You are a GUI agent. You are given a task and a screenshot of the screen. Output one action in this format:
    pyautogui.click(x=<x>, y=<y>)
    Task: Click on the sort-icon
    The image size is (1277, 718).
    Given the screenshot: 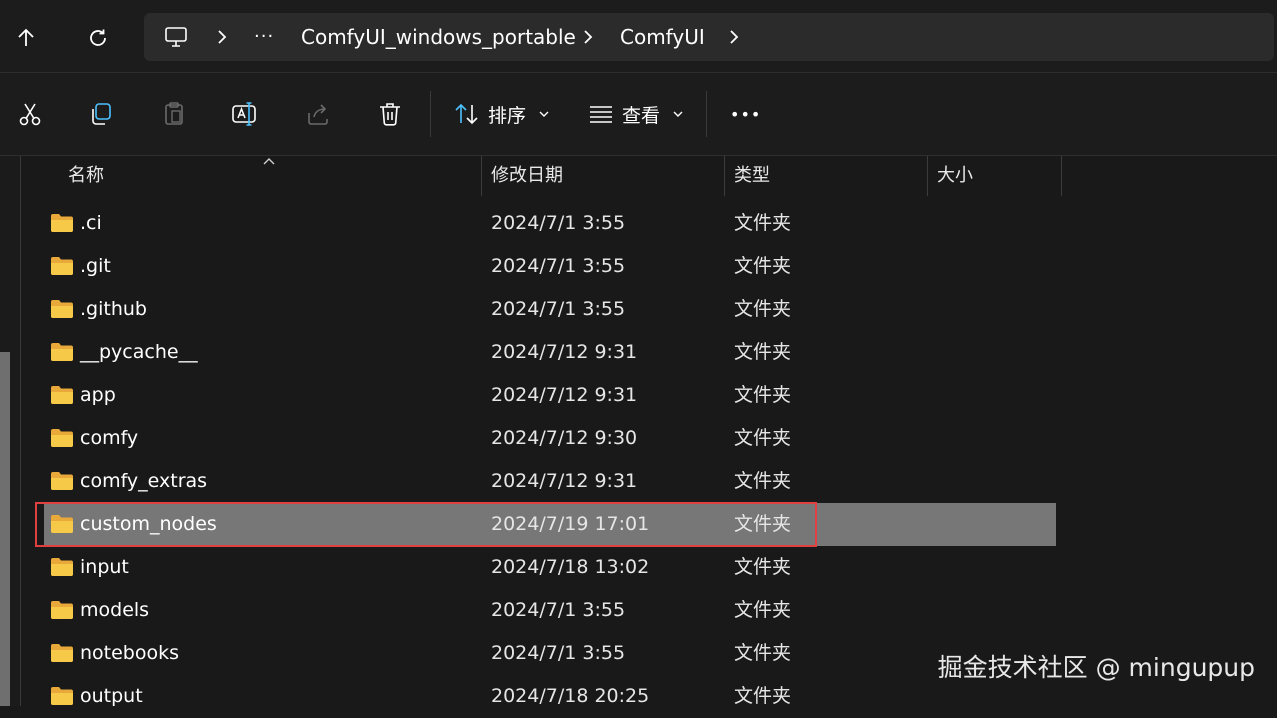 What is the action you would take?
    pyautogui.click(x=466, y=114)
    